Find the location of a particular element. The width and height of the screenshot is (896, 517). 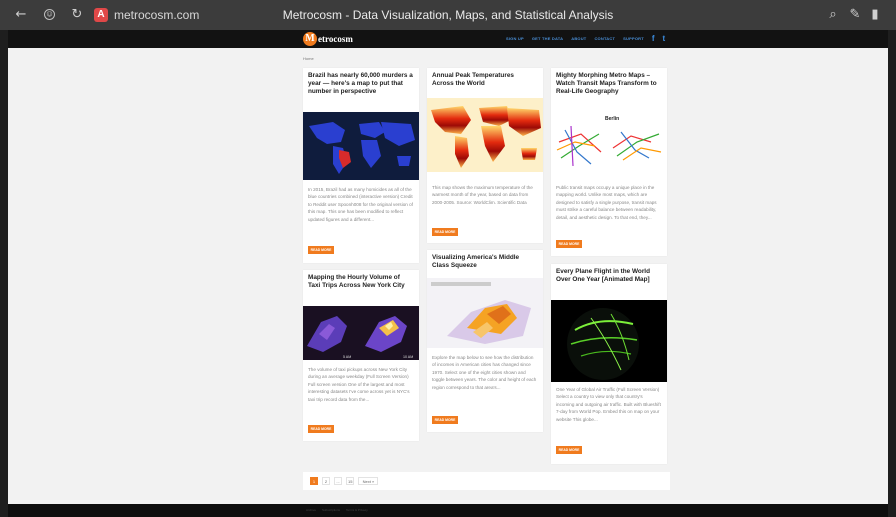

breadcrumb: Home is located at coordinates (308, 58).